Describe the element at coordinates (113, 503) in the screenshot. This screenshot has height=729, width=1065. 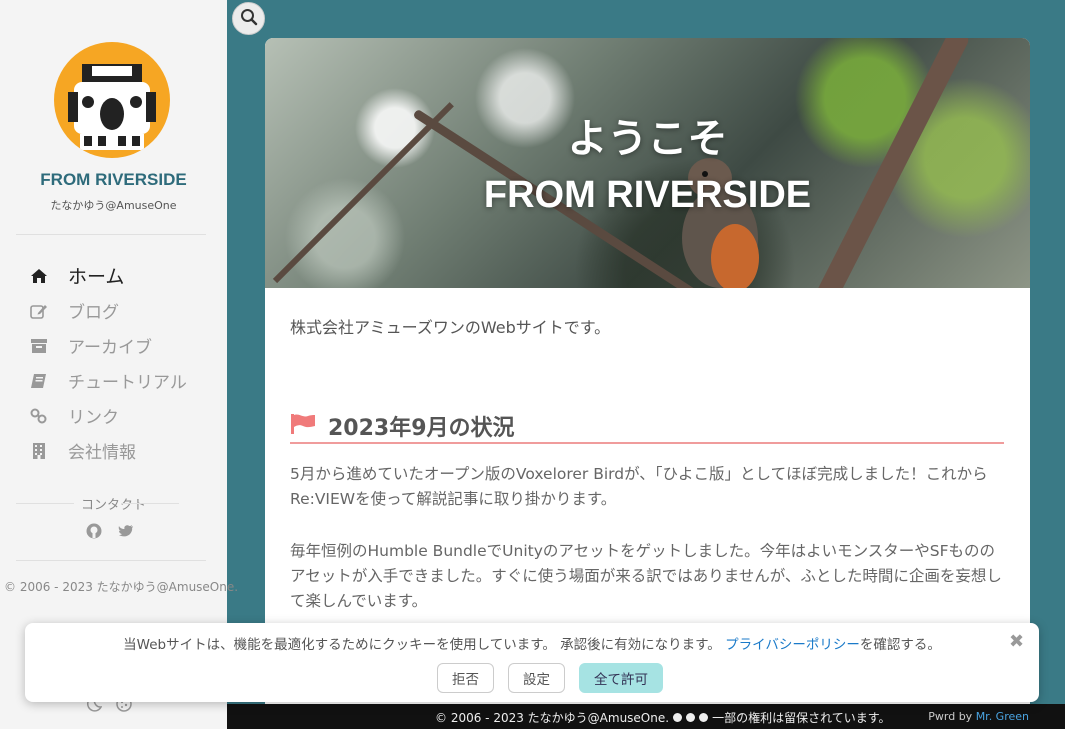
I see `contact-label: コンタクト` at that location.